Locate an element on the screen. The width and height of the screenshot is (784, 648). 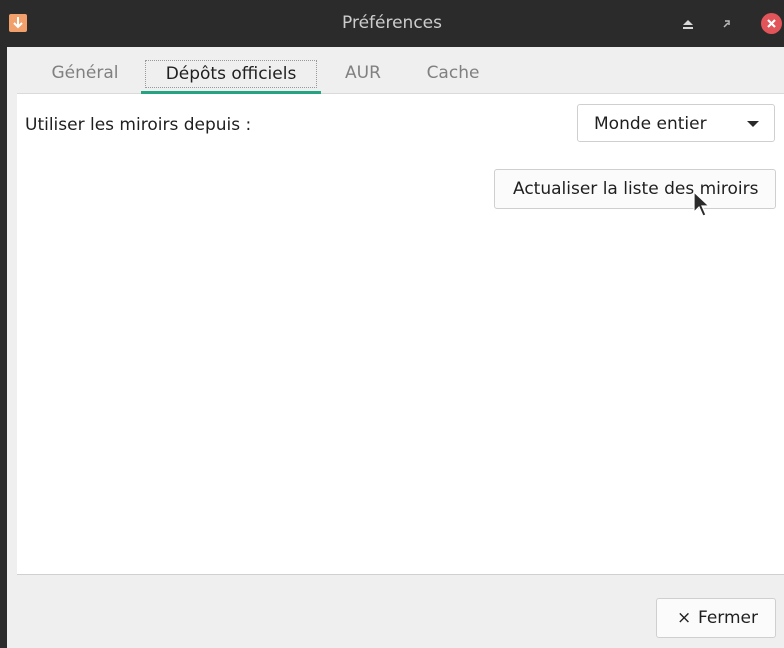
close-x-icon: × is located at coordinates (684, 618).